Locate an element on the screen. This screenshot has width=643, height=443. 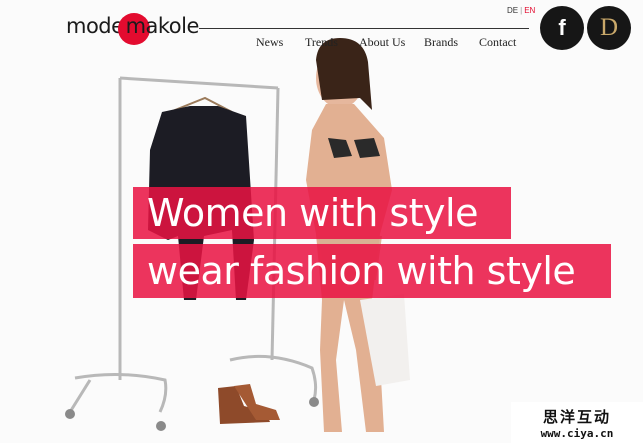
lang-en: EN is located at coordinates (529, 10).